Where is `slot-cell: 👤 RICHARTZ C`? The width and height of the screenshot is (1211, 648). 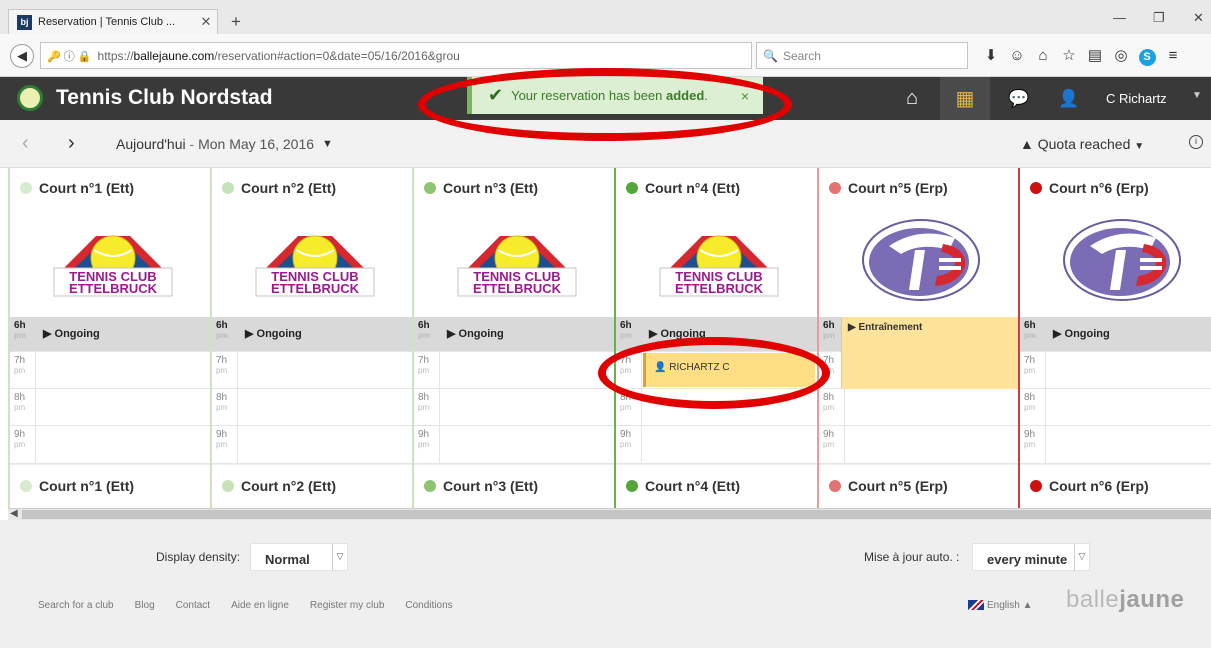
slot-cell: 👤 RICHARTZ C is located at coordinates (729, 370).